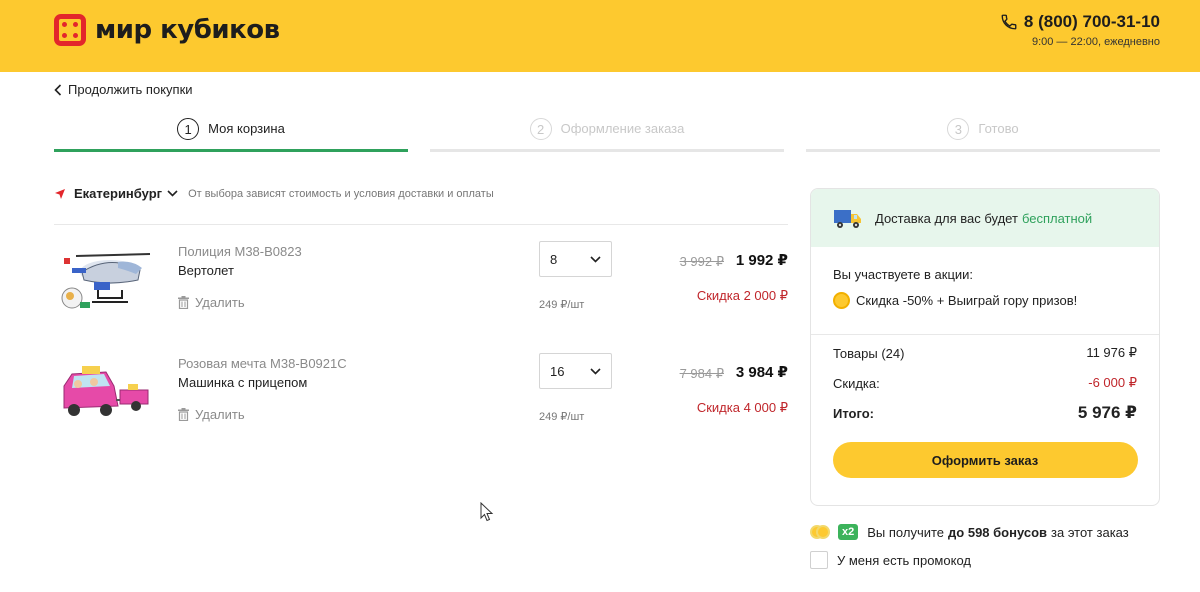 The height and width of the screenshot is (592, 1200). I want to click on dice-logo-icon, so click(70, 30).